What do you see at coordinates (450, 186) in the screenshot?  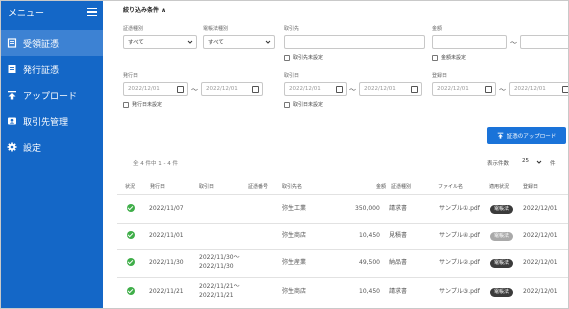 I see `column-header-file-name: ファイル名` at bounding box center [450, 186].